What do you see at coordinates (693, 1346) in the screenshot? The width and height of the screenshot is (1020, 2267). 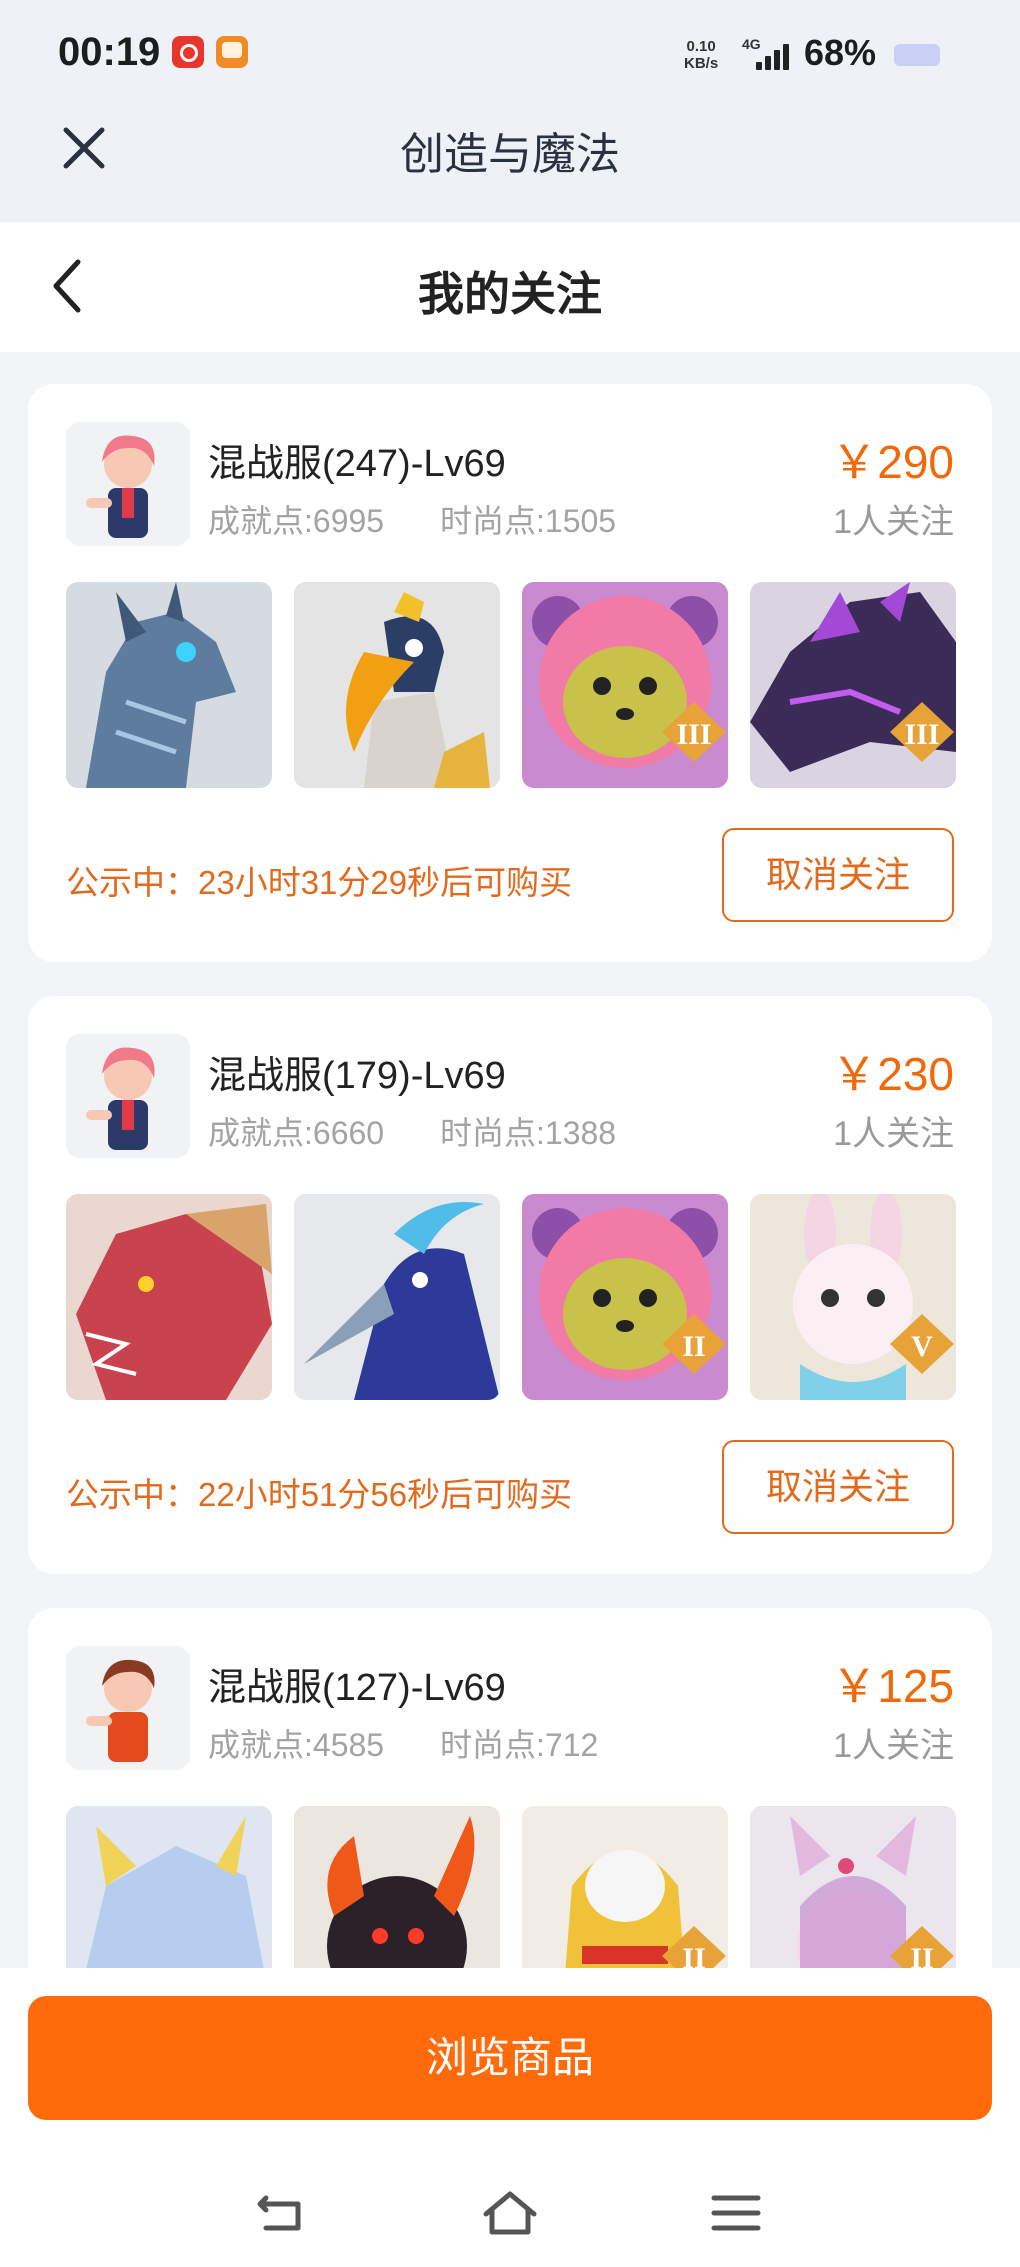 I see `svg-text: II` at bounding box center [693, 1346].